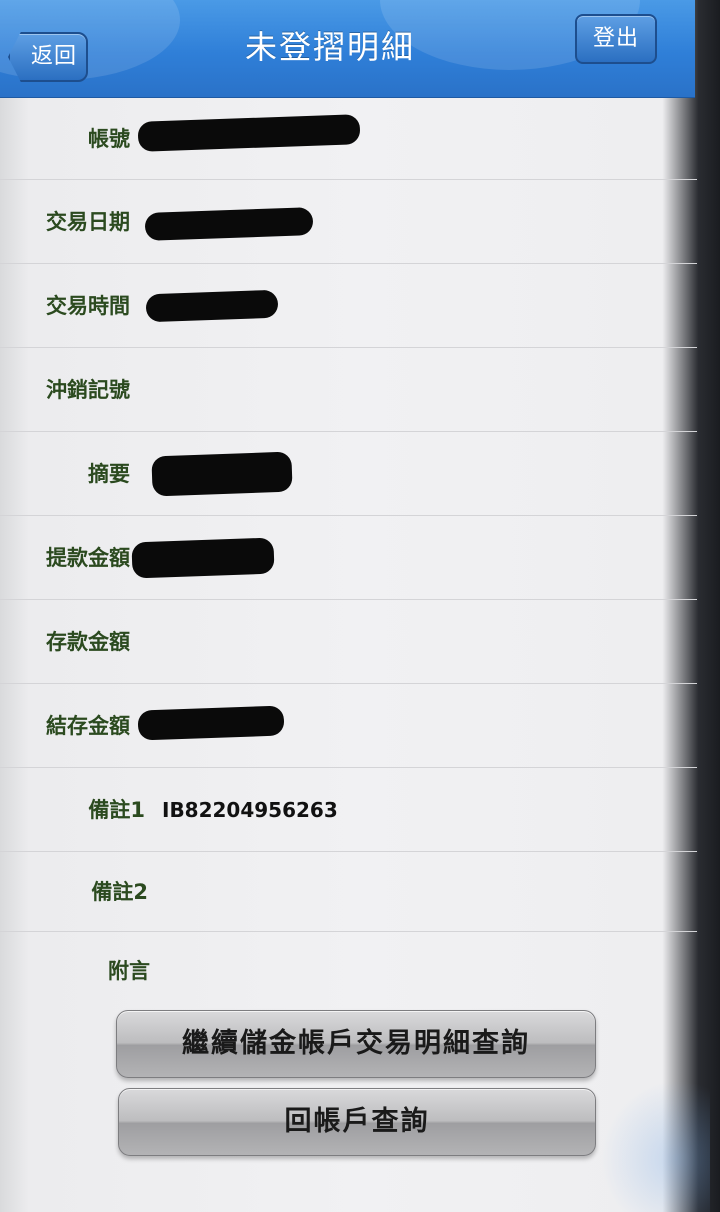 The width and height of the screenshot is (720, 1212). What do you see at coordinates (348, 971) in the screenshot?
I see `row-message: 附言` at bounding box center [348, 971].